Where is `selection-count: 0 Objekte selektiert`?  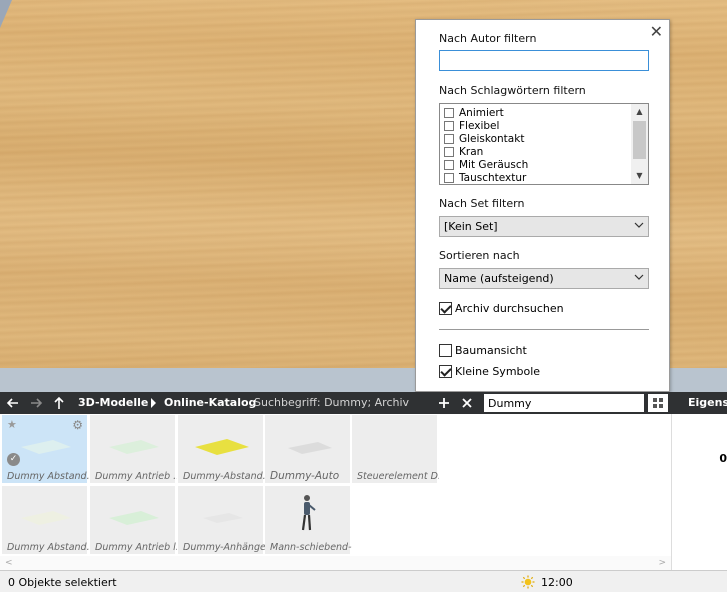 selection-count: 0 Objekte selektiert is located at coordinates (62, 582).